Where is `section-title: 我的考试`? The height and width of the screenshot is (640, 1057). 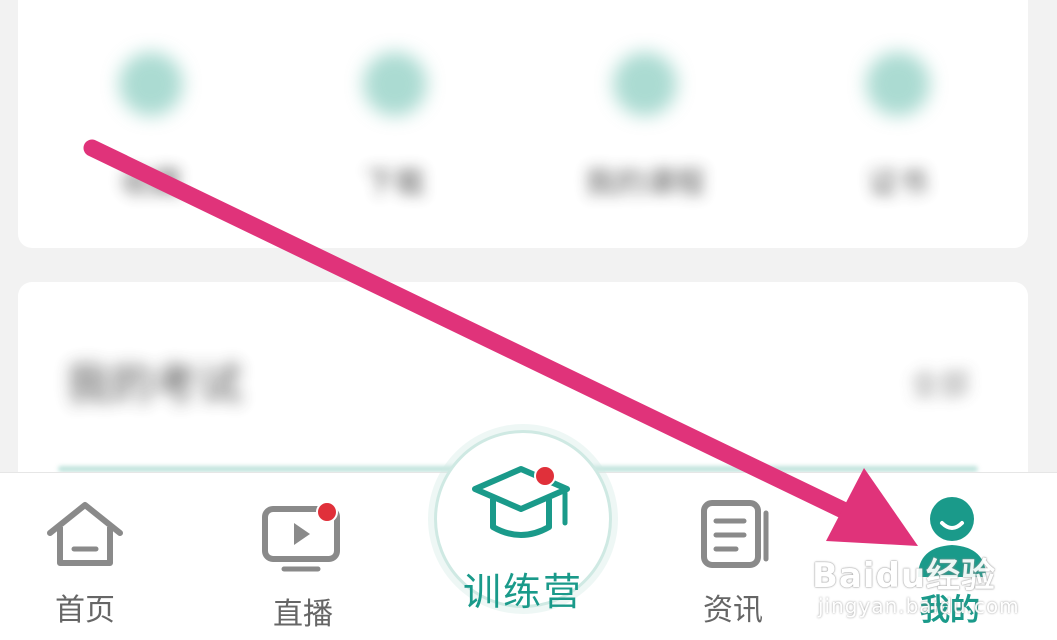 section-title: 我的考试 is located at coordinates (154, 384).